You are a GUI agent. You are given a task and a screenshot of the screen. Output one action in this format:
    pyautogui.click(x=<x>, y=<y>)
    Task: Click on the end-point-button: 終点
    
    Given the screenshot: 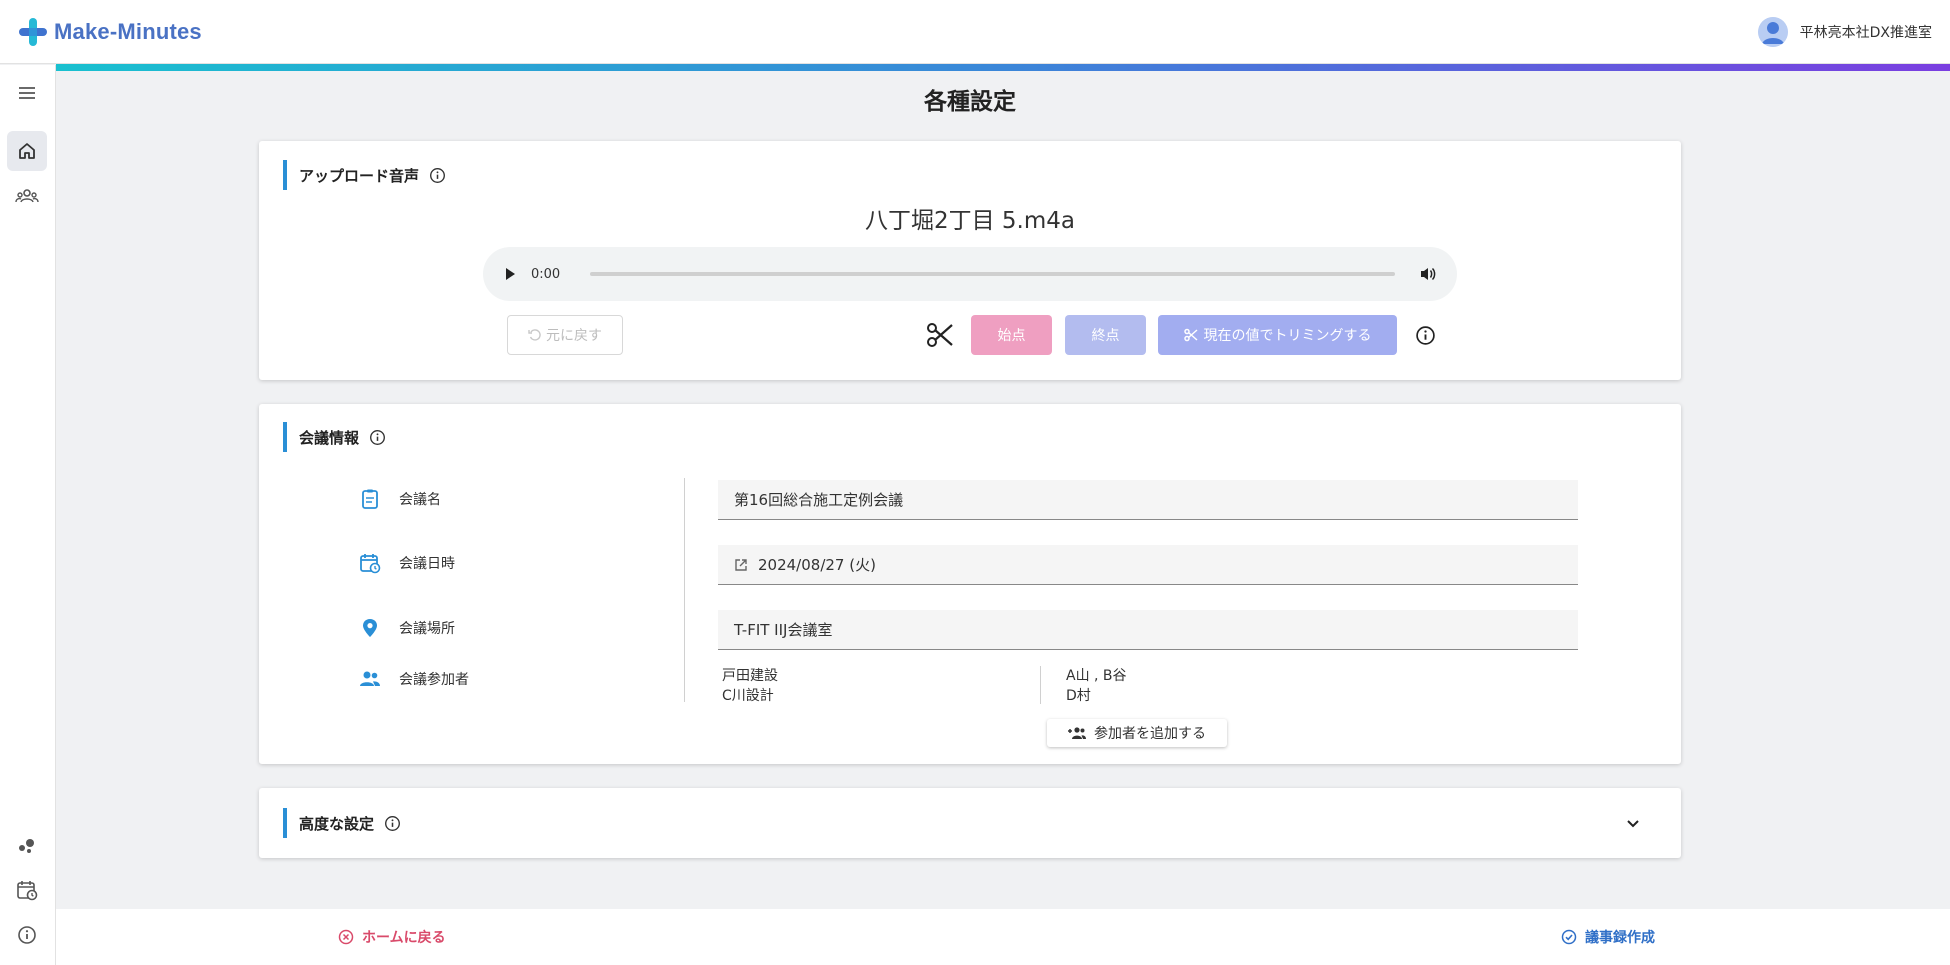 What is the action you would take?
    pyautogui.click(x=1105, y=335)
    